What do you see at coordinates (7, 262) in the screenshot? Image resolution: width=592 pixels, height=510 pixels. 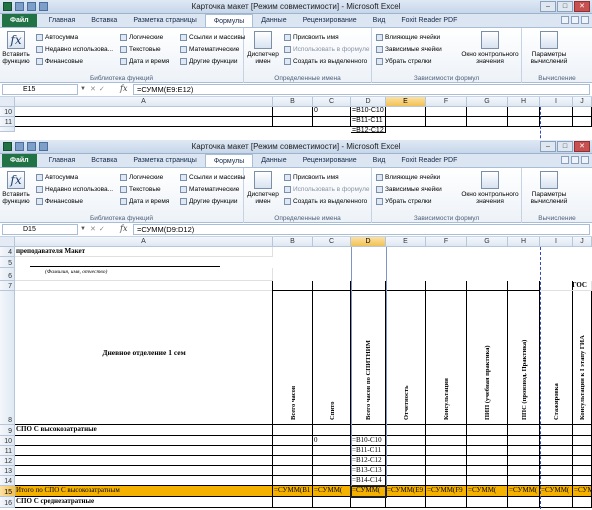 I see `row-header-5: 5` at bounding box center [7, 262].